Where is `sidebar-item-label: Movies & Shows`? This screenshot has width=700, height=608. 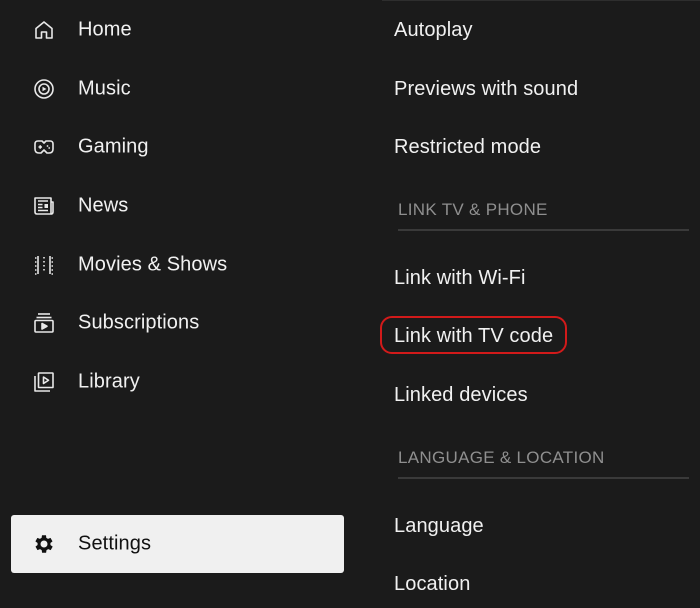 sidebar-item-label: Movies & Shows is located at coordinates (153, 264).